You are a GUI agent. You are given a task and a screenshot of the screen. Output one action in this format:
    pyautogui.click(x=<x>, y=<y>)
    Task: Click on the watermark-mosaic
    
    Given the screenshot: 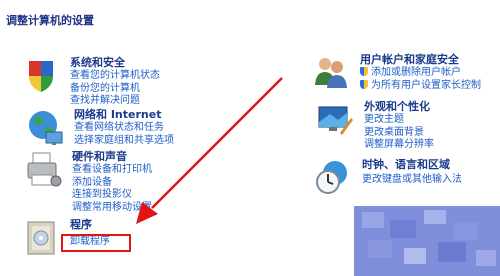 What is the action you would take?
    pyautogui.click(x=427, y=241)
    